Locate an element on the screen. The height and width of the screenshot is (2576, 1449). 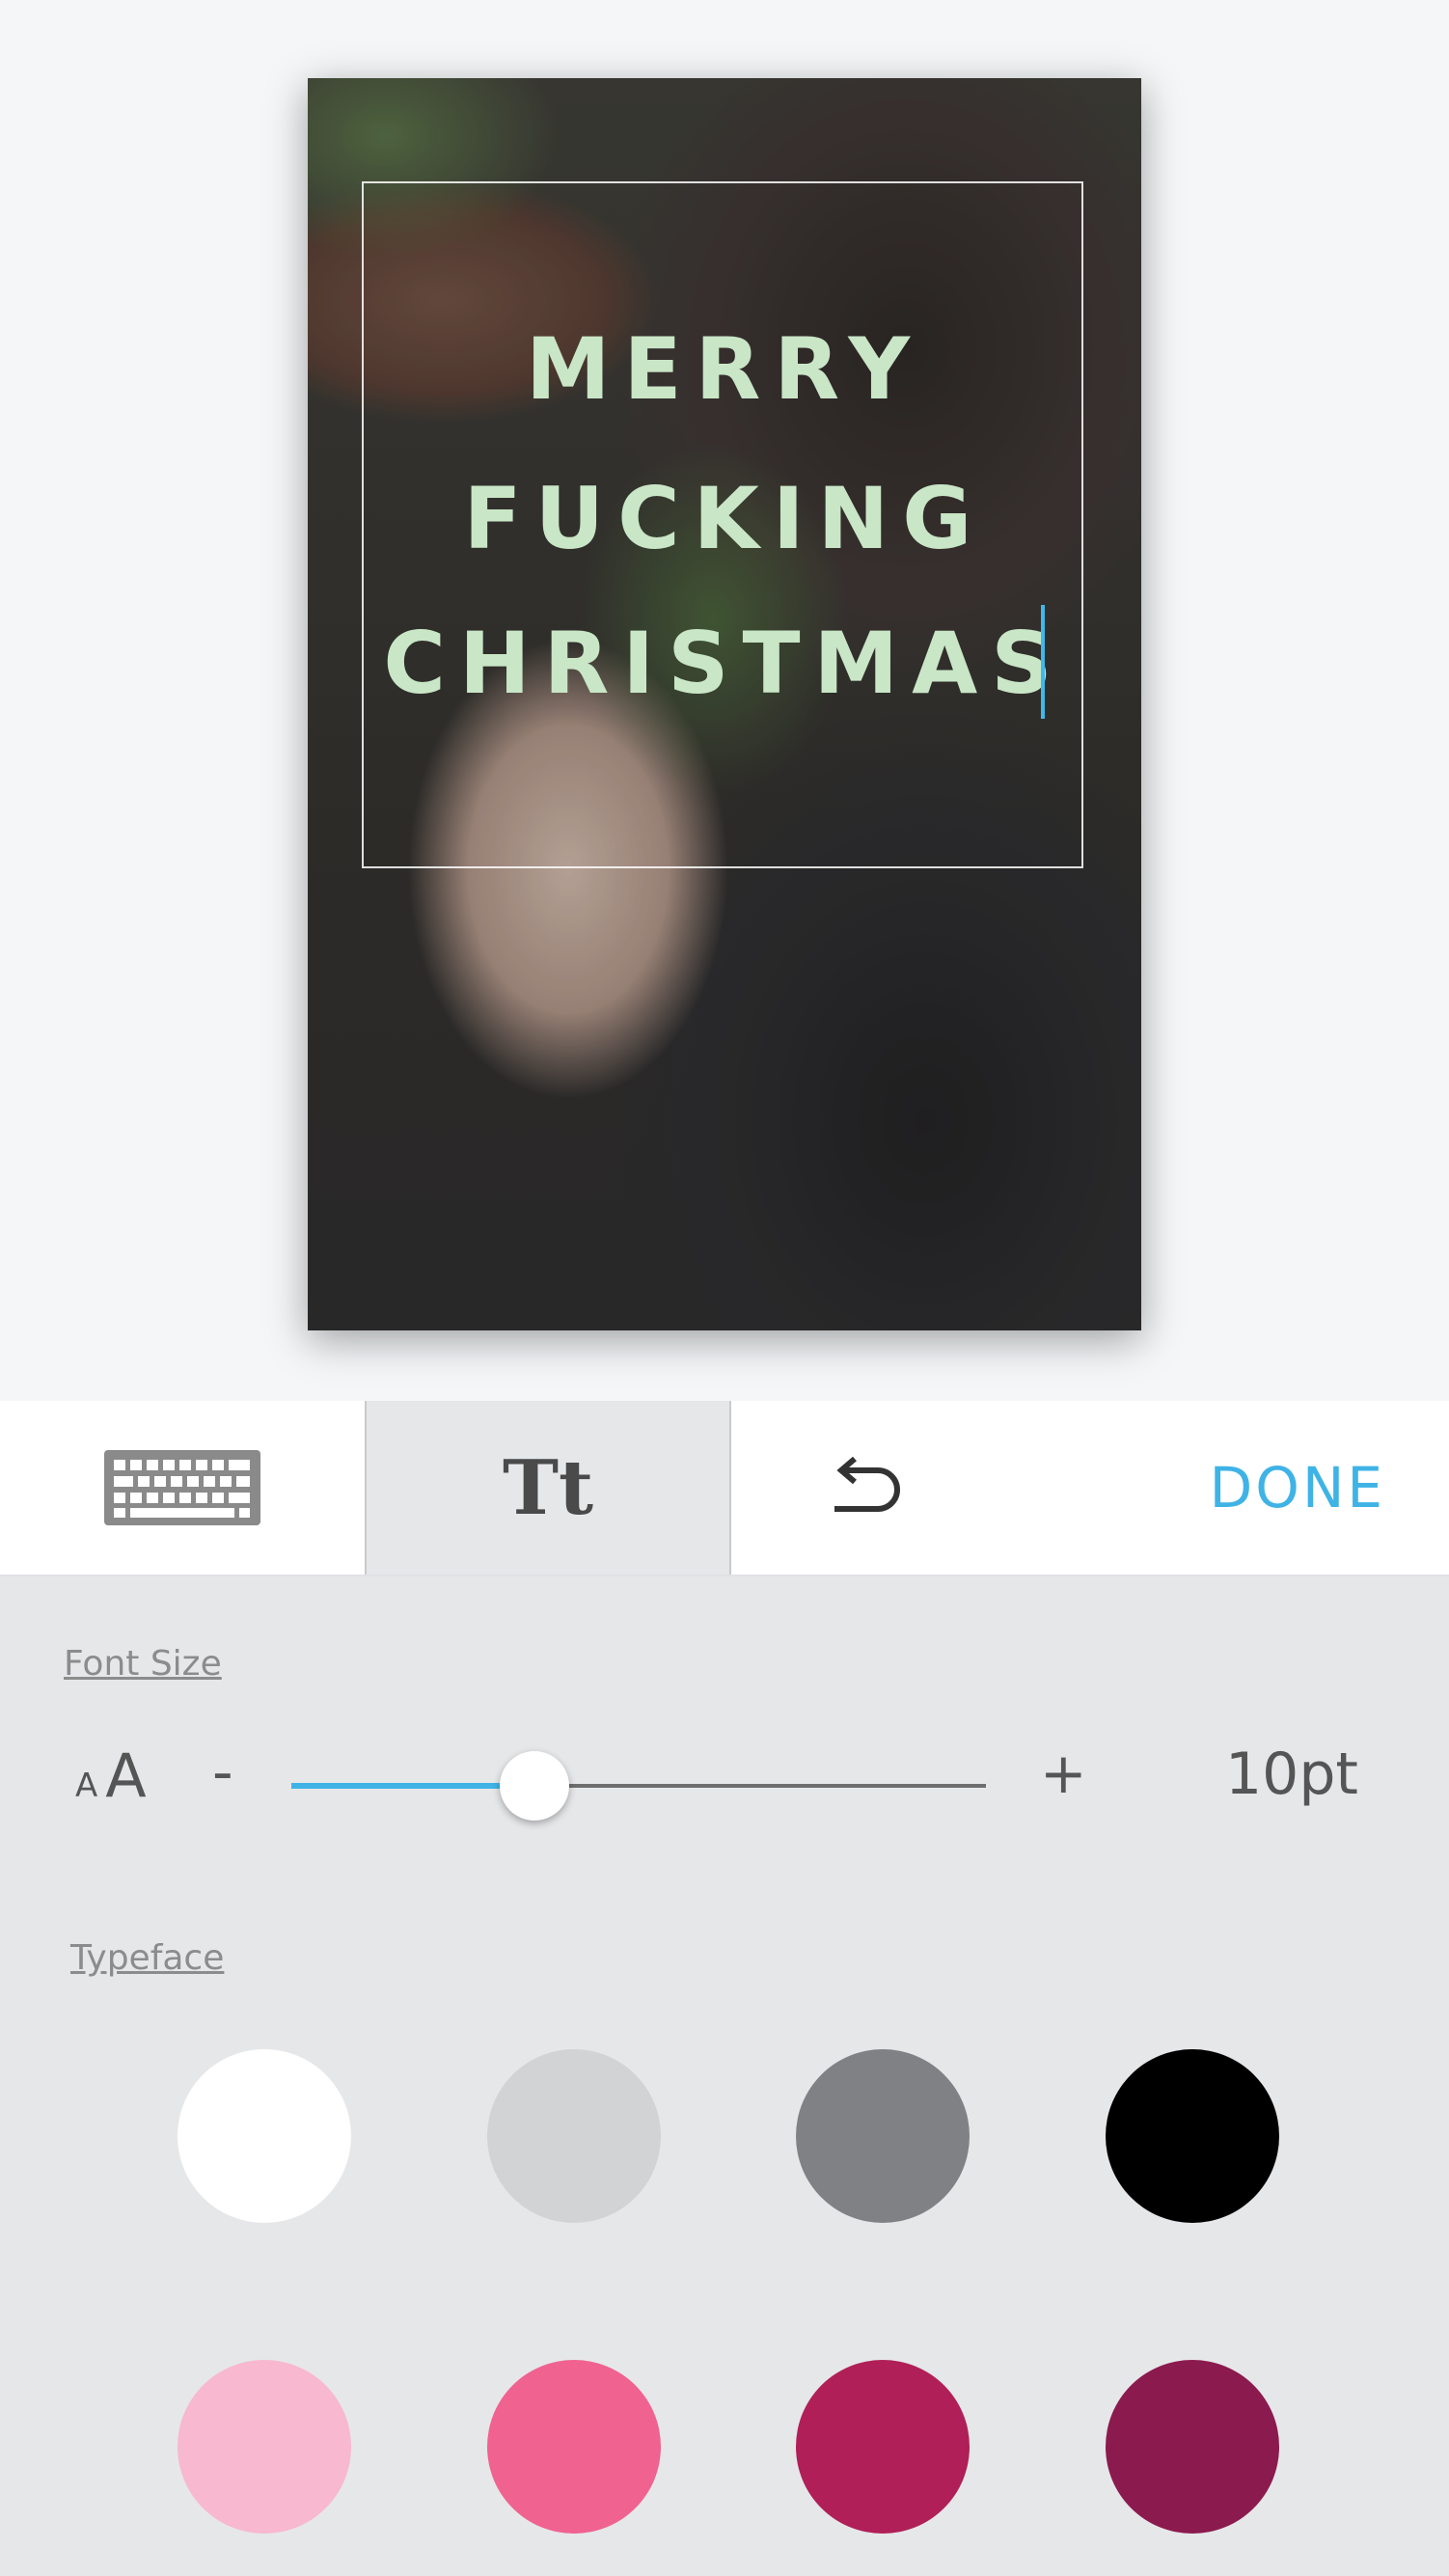
decrease-size-button: - is located at coordinates (222, 1773).